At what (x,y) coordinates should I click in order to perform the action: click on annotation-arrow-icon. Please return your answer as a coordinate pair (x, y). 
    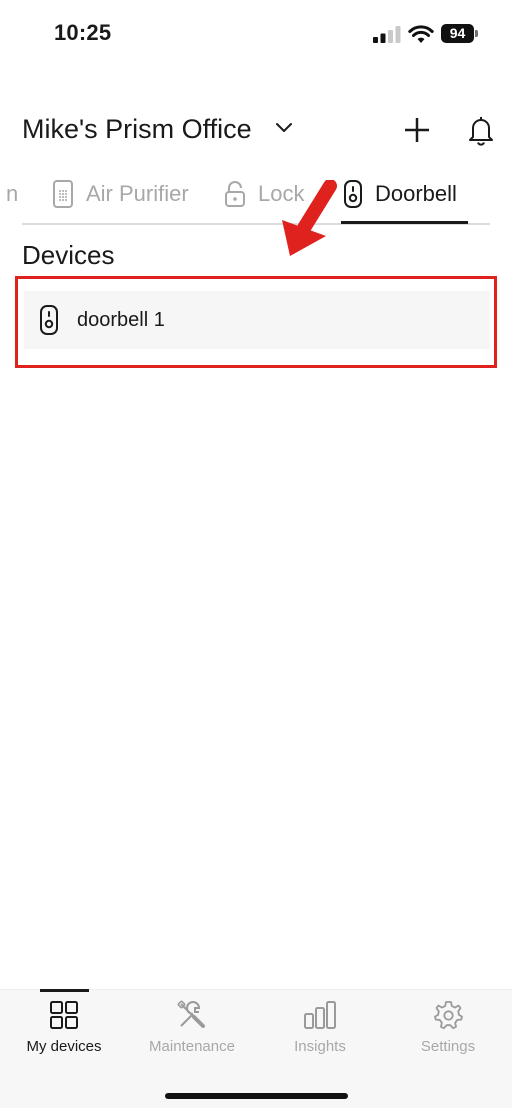
    Looking at the image, I should click on (309, 218).